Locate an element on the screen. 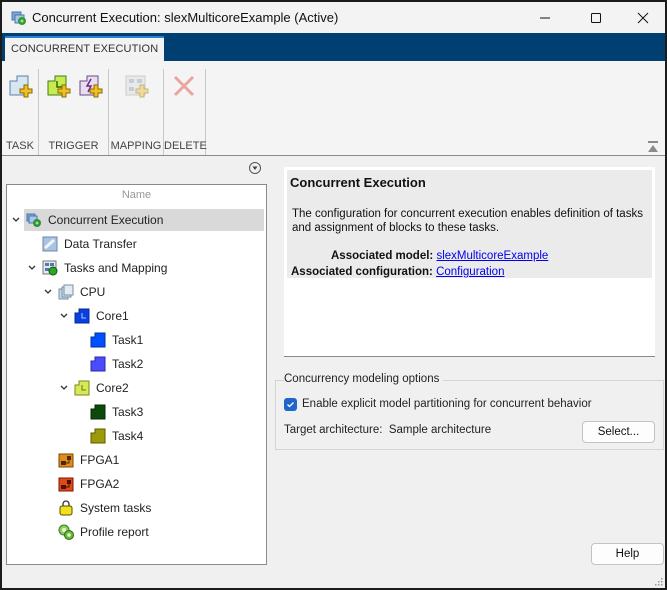 This screenshot has height=590, width=667. checkmark-icon is located at coordinates (290, 405).